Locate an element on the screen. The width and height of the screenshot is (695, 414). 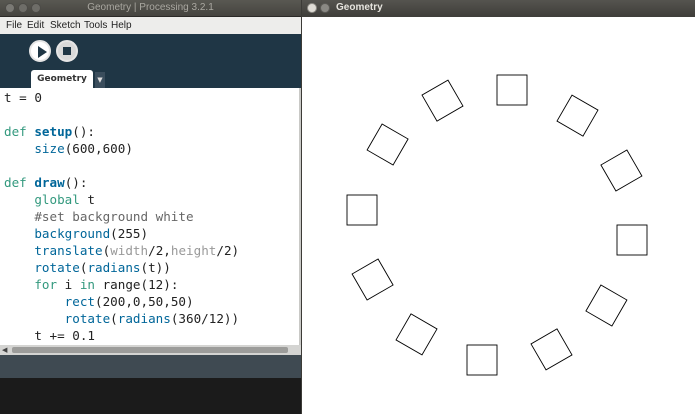
menu-edit: Edit is located at coordinates (35, 25).